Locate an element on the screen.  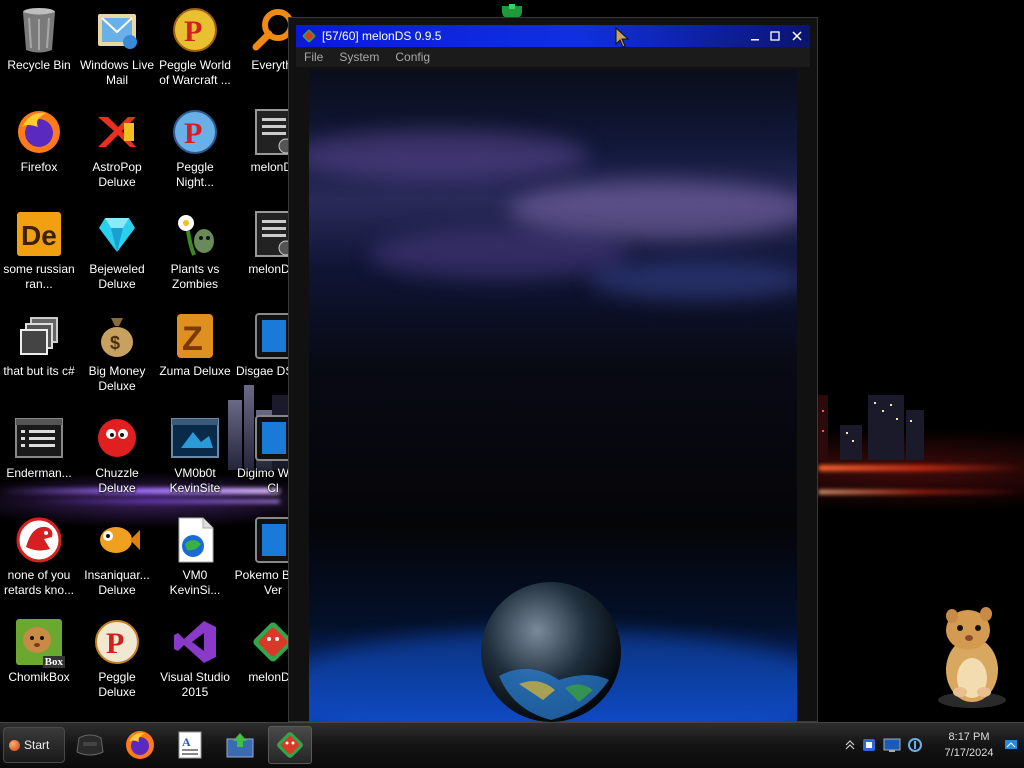
desktop-icon-astropop: AstroPop Deluxe is located at coordinates (117, 152).